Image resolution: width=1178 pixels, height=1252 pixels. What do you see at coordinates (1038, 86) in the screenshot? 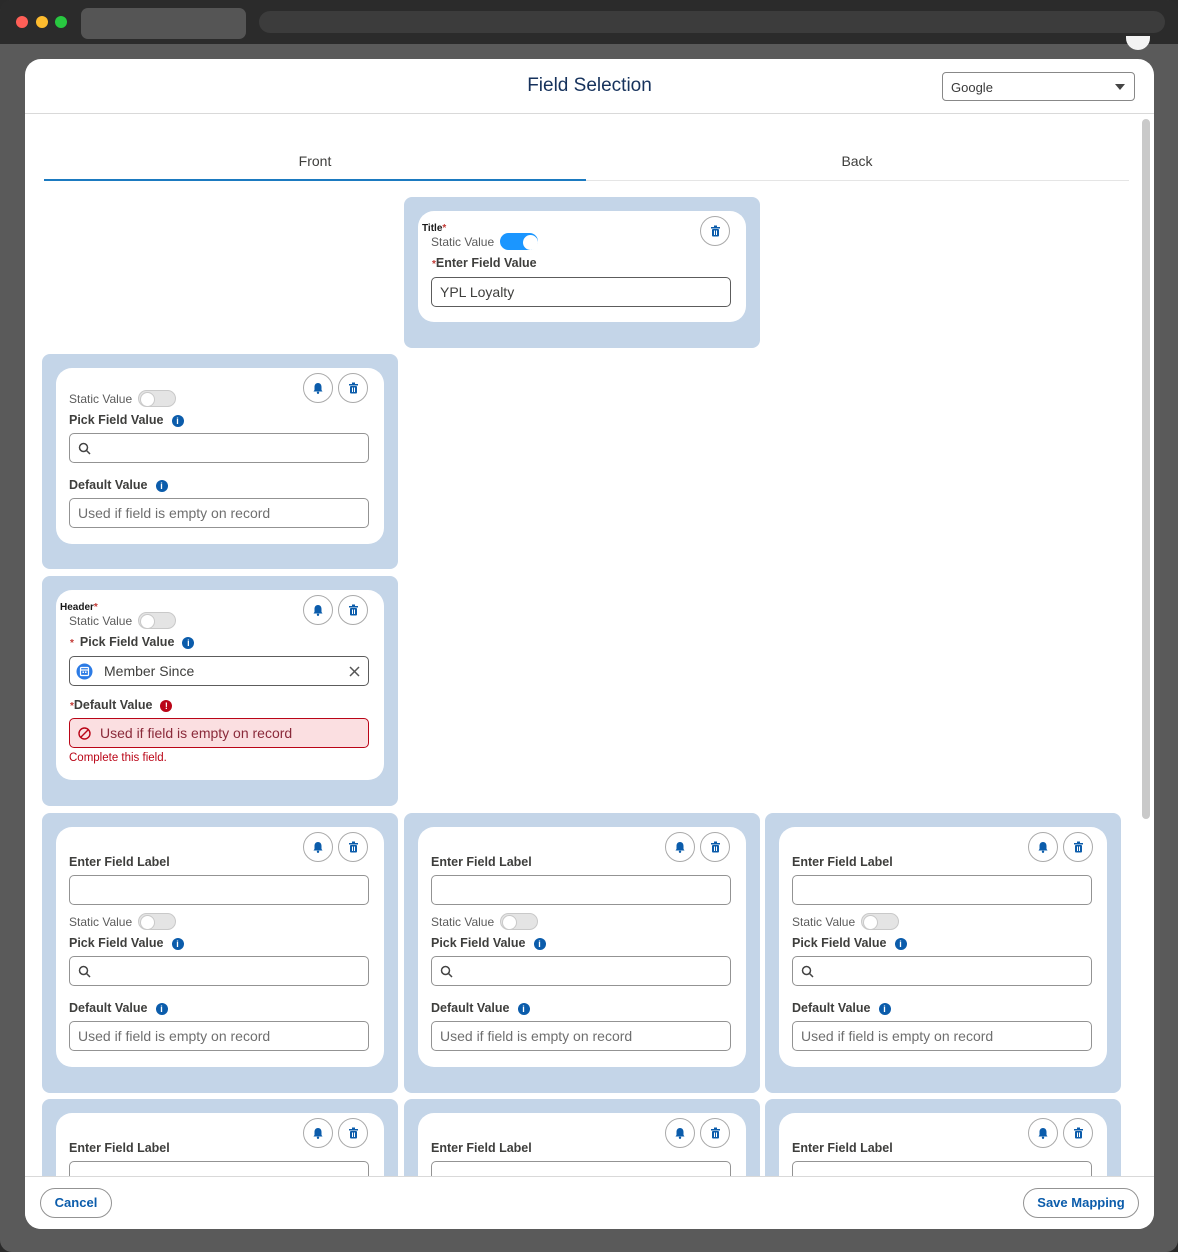
I see `provider-select: Google` at bounding box center [1038, 86].